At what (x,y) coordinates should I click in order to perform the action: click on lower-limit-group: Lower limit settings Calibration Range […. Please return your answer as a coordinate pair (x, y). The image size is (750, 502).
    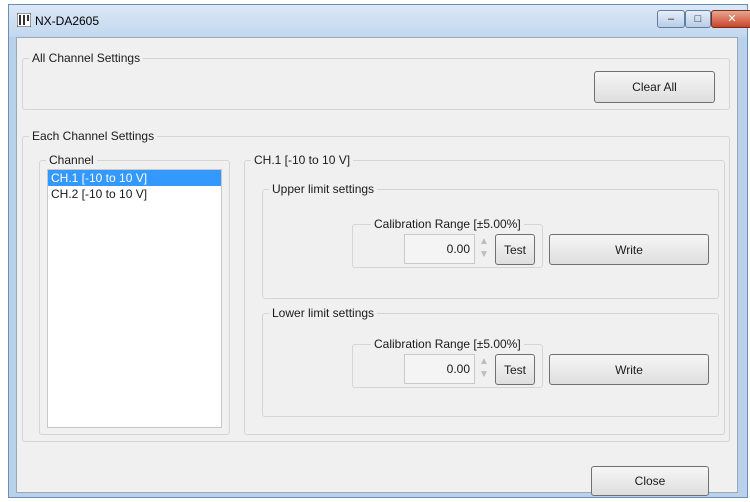
    Looking at the image, I should click on (490, 361).